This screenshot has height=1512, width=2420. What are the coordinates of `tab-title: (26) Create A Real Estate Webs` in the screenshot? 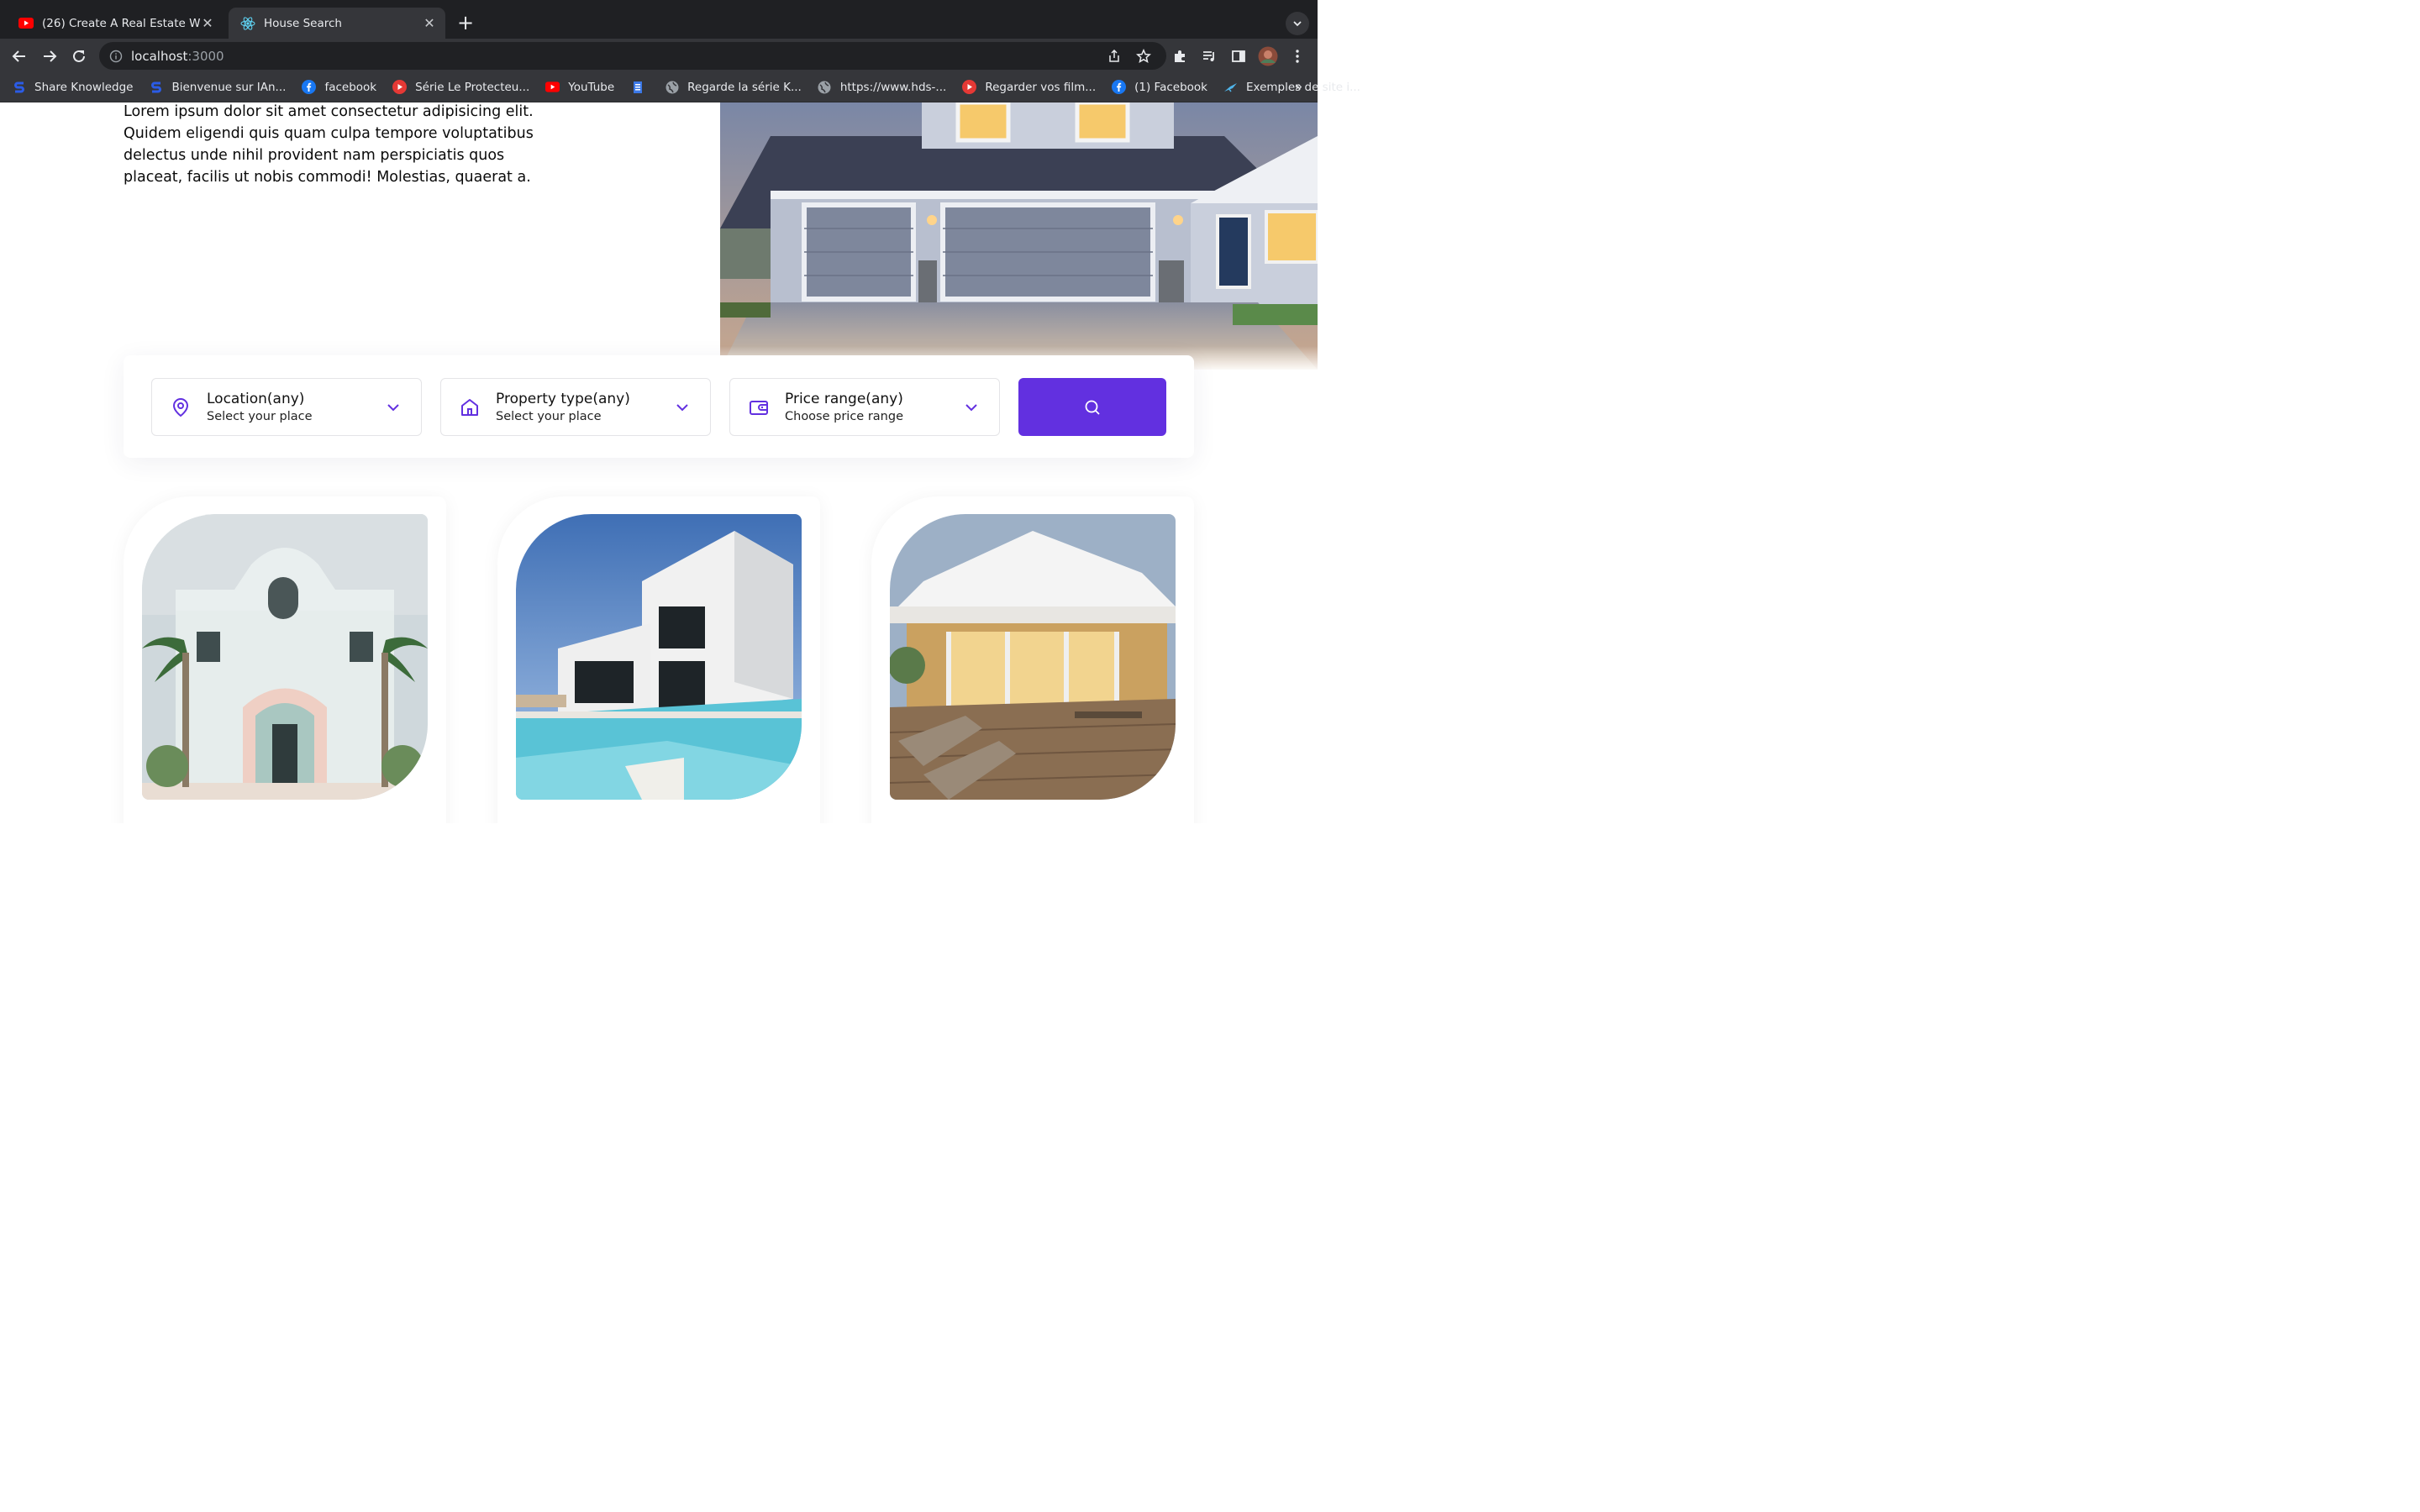 It's located at (121, 23).